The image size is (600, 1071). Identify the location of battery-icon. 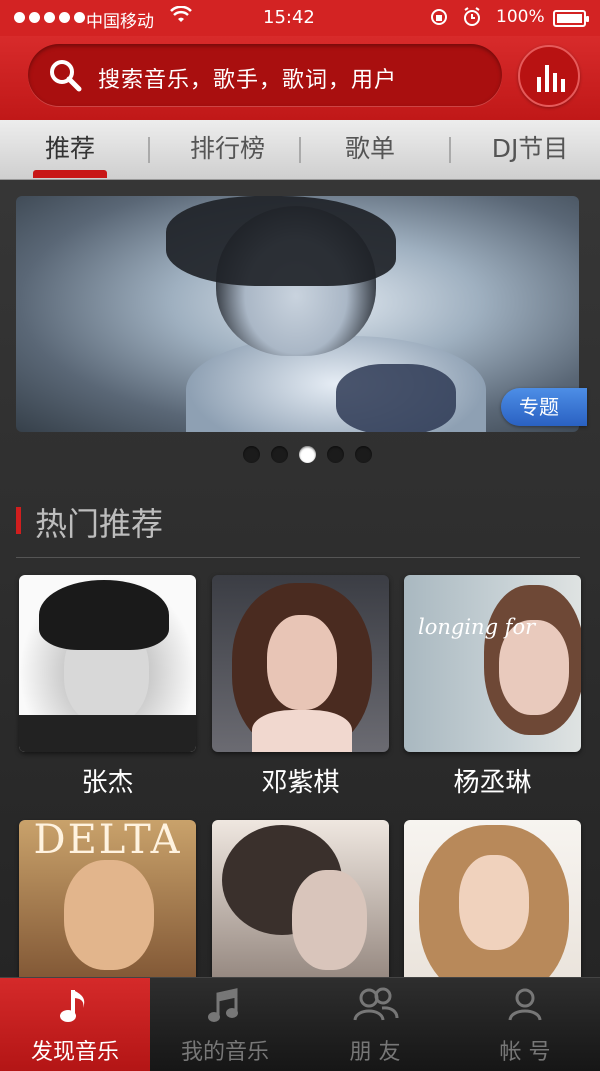
(571, 18).